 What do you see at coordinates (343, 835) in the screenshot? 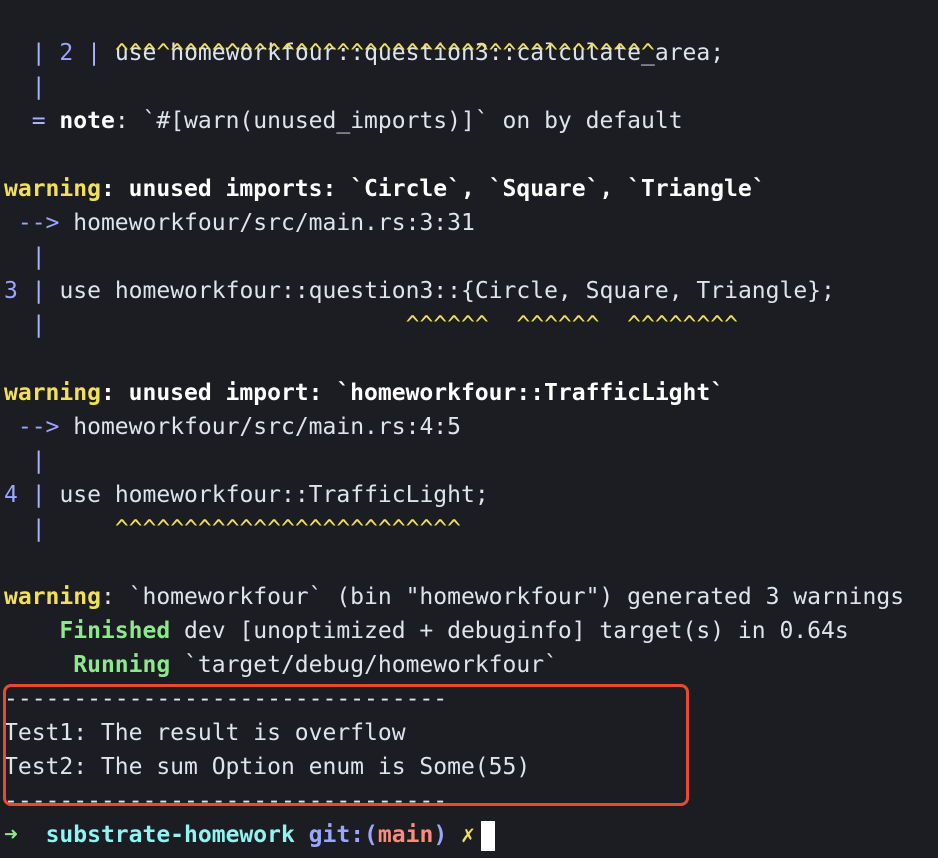
I see `prompt-git-label: git:(` at bounding box center [343, 835].